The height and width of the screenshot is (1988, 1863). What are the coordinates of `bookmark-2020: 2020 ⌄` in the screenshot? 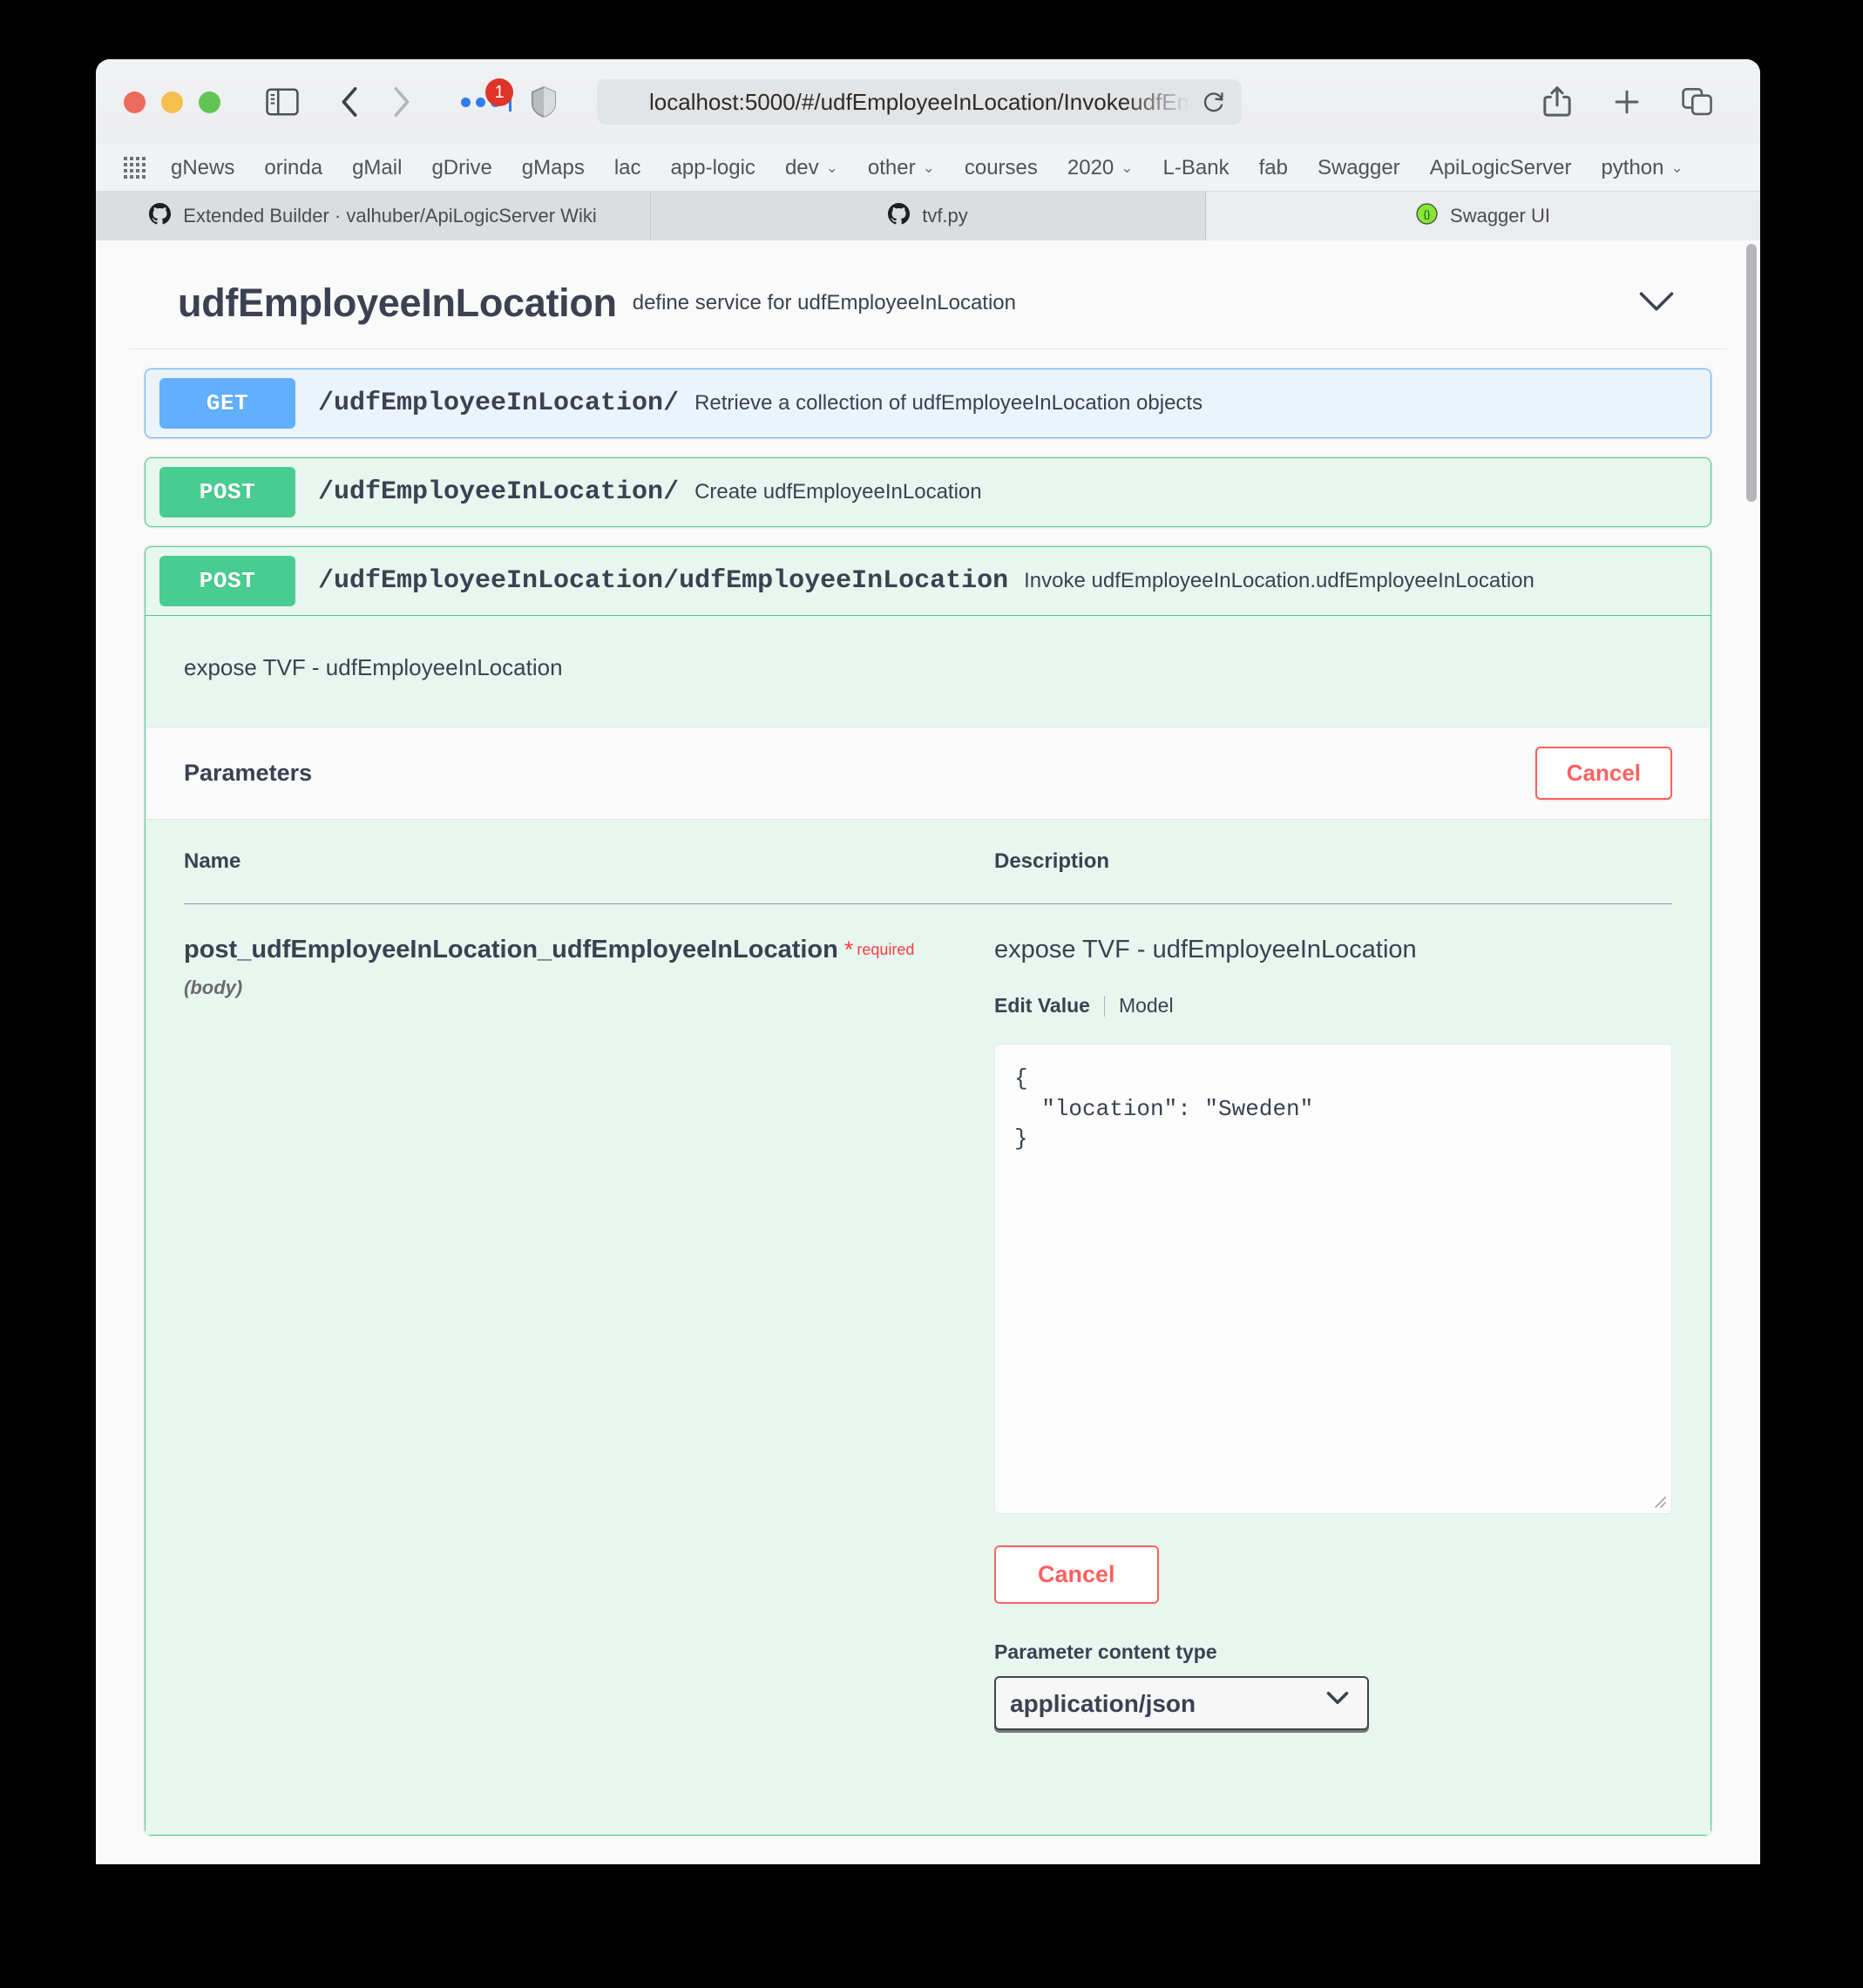 It's located at (1100, 168).